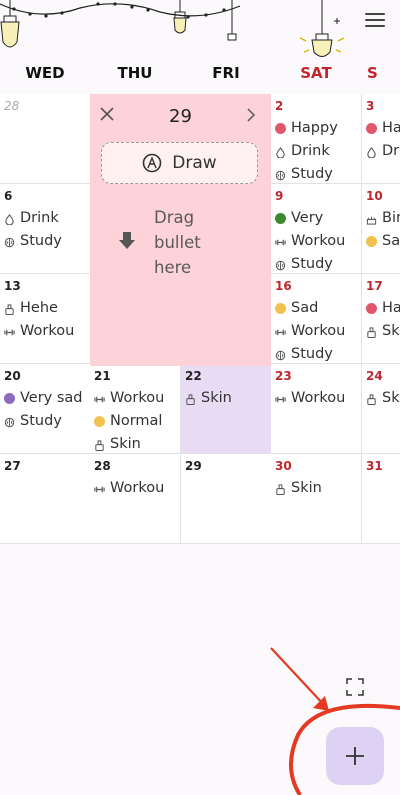 This screenshot has width=400, height=795. What do you see at coordinates (226, 409) in the screenshot?
I see `calendar-day-cell: 22 Skin` at bounding box center [226, 409].